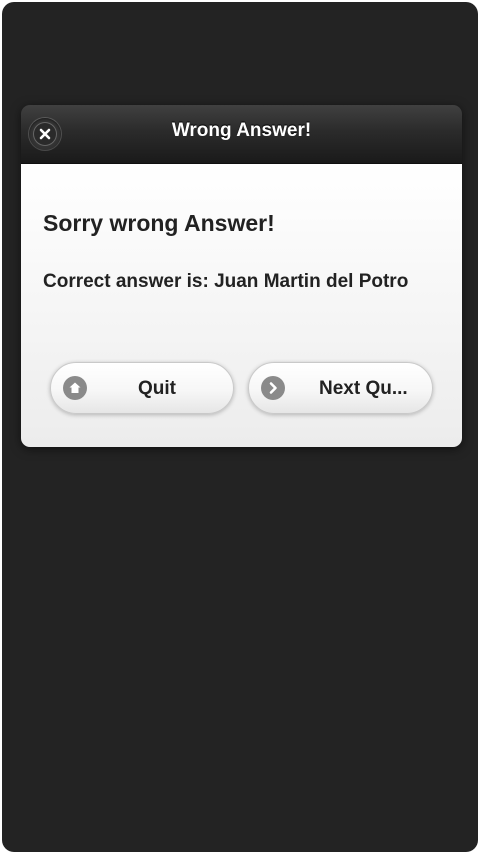 This screenshot has width=480, height=856. I want to click on dialog-title: Wrong Answer!, so click(241, 130).